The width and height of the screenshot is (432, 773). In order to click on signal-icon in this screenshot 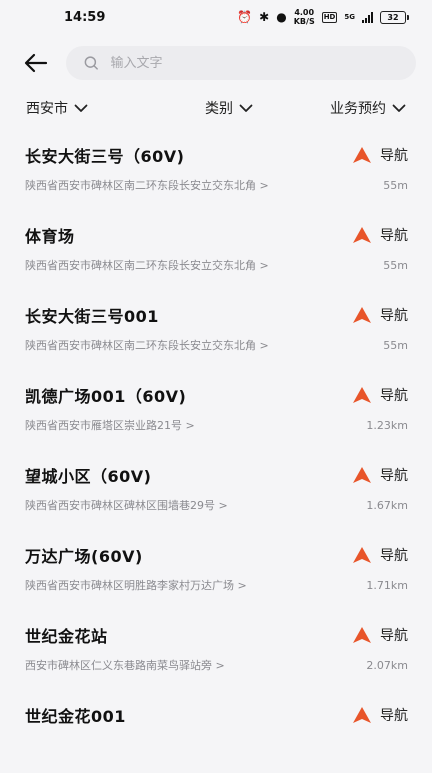, I will do `click(367, 17)`.